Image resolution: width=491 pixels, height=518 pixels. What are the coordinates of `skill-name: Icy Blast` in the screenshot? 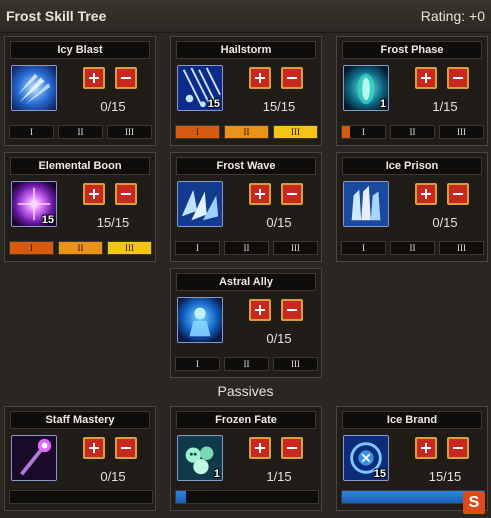 It's located at (80, 50).